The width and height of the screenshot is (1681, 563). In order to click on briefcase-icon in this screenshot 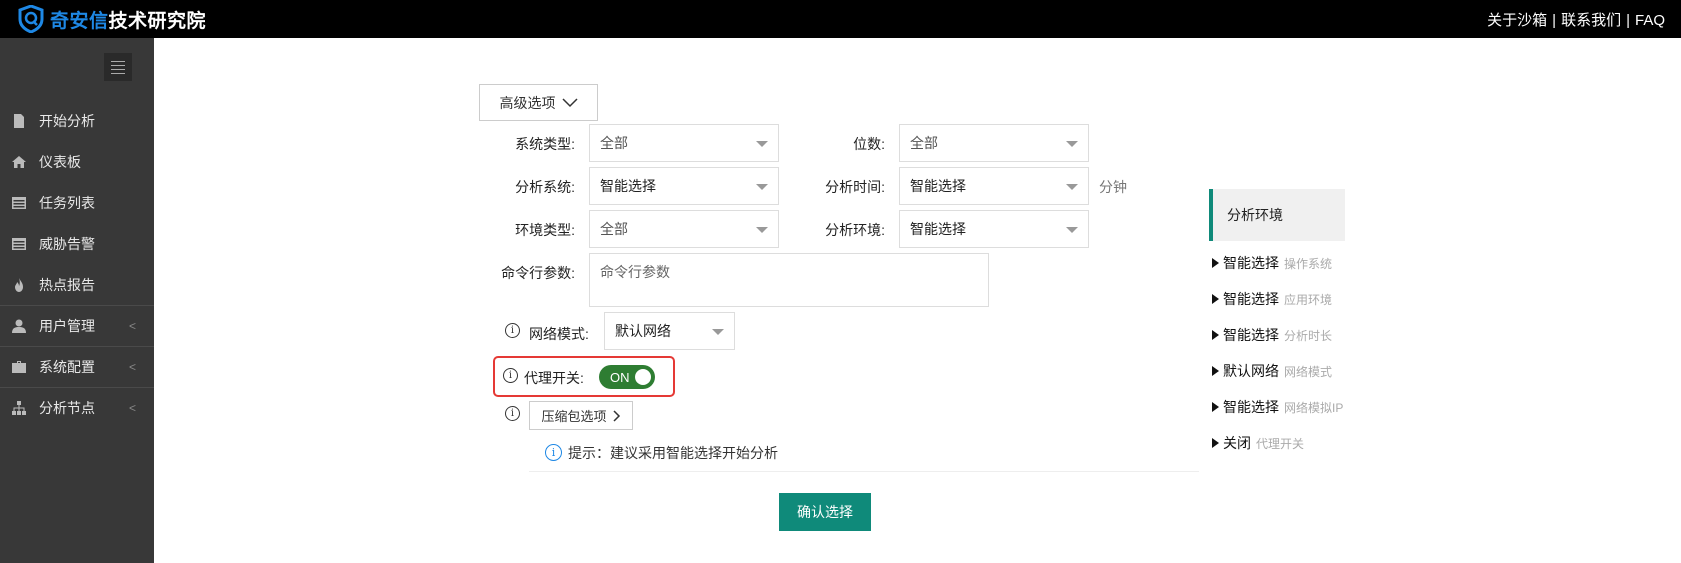, I will do `click(19, 367)`.